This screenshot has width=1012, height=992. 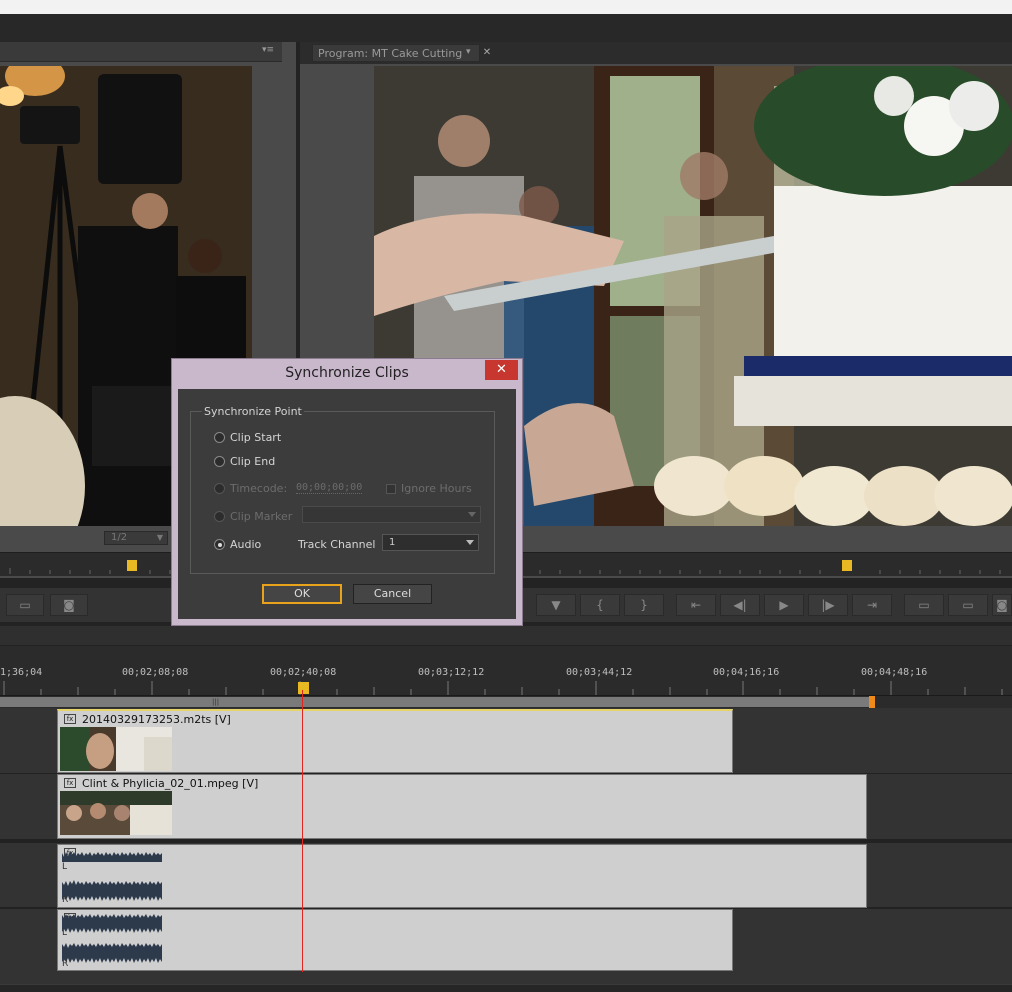 What do you see at coordinates (170, 783) in the screenshot?
I see `clip-name: Clint & Phylicia_02_01.mpeg [V]` at bounding box center [170, 783].